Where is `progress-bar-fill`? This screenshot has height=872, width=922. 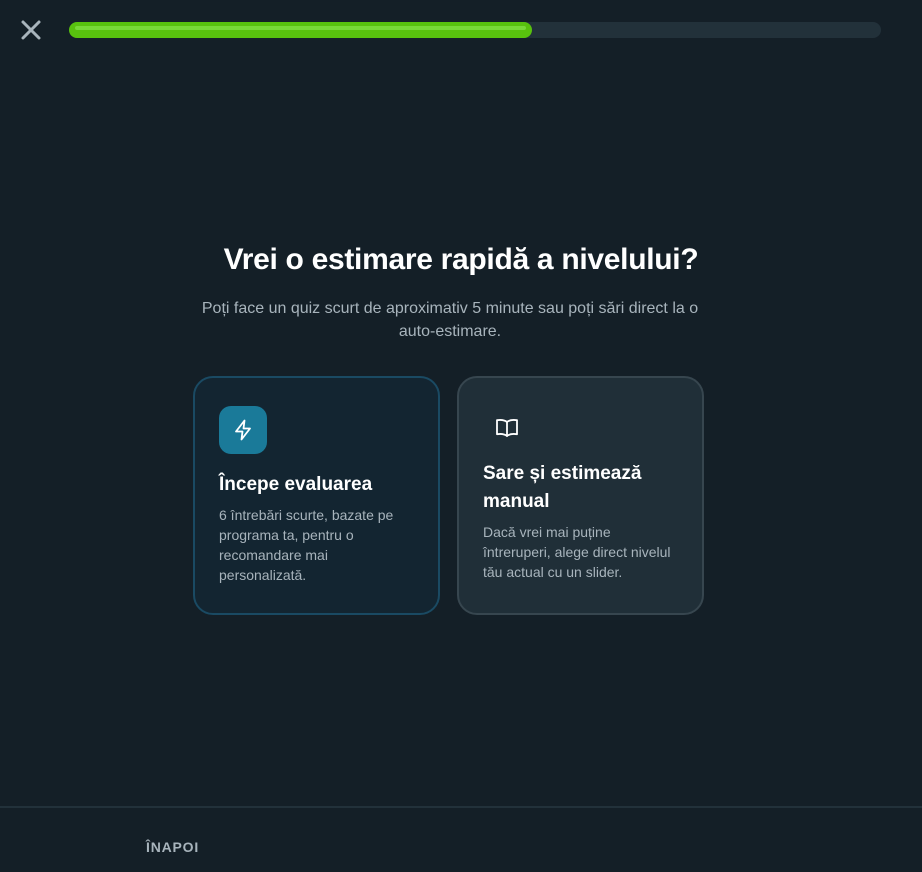 progress-bar-fill is located at coordinates (300, 30).